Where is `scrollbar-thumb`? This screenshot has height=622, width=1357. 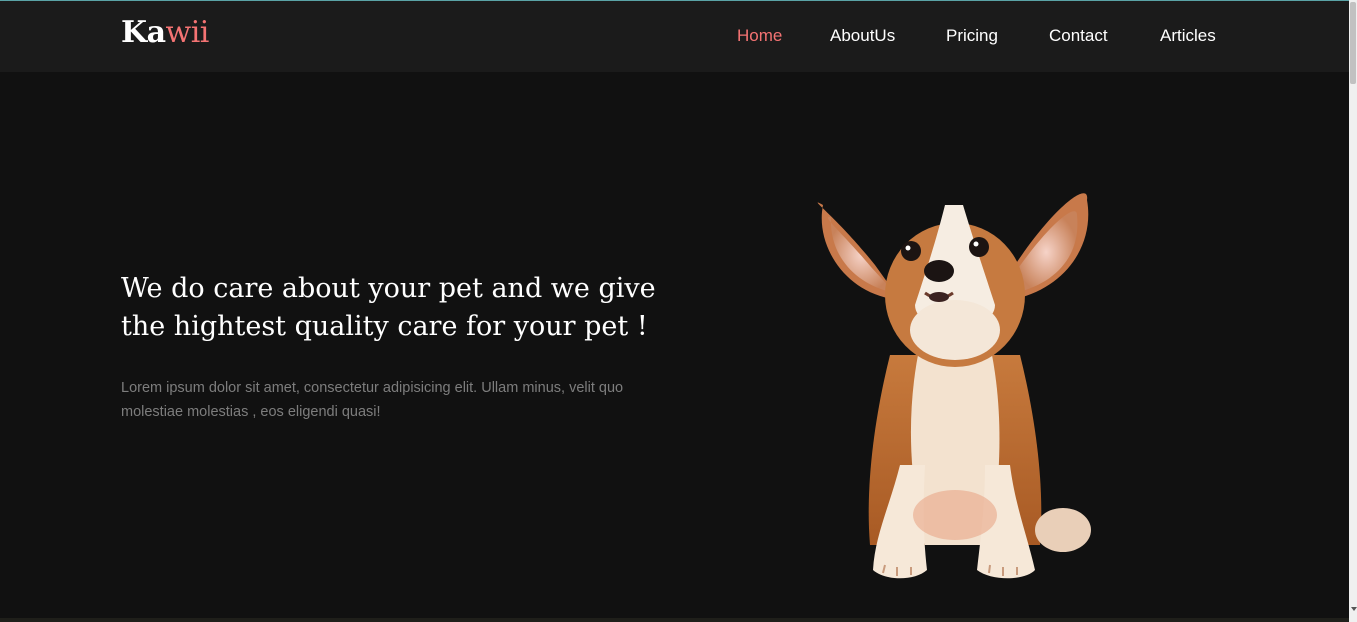 scrollbar-thumb is located at coordinates (1353, 43).